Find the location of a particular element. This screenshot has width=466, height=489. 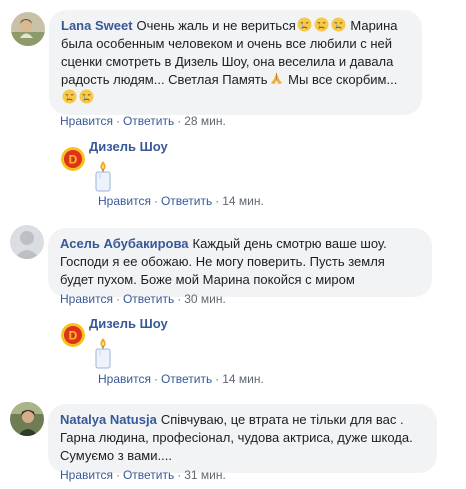

folded-hands-icon is located at coordinates (276, 78).